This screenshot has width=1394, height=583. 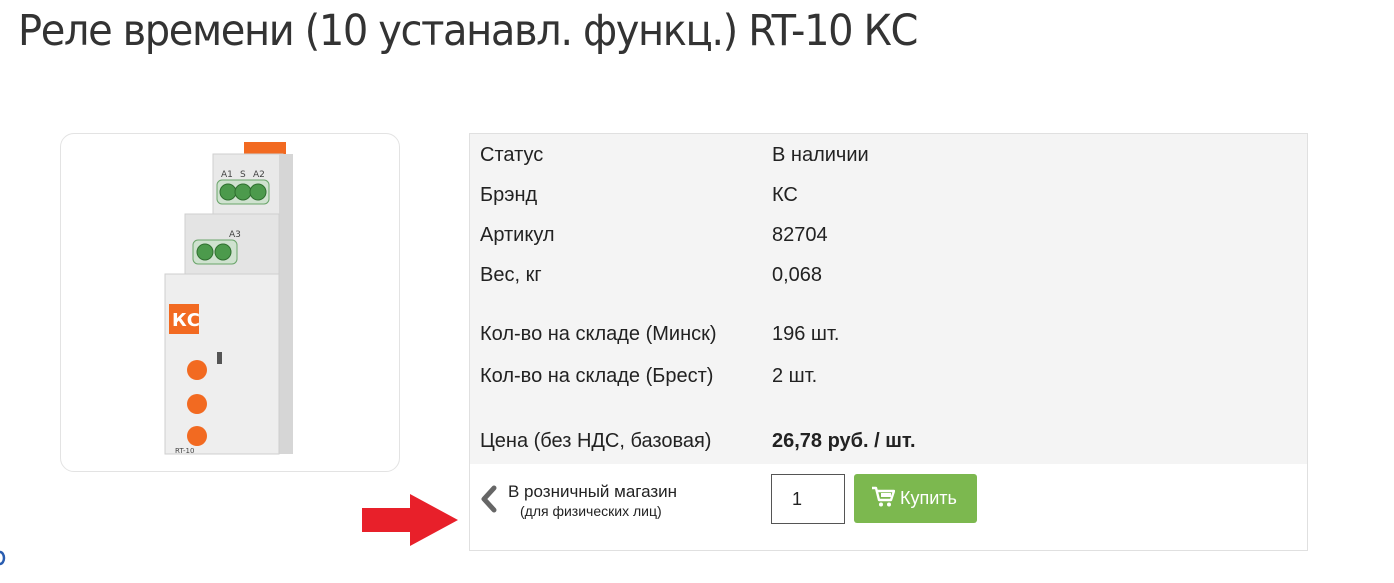 I want to click on info-row-sku: Артикул 82704, so click(x=890, y=236).